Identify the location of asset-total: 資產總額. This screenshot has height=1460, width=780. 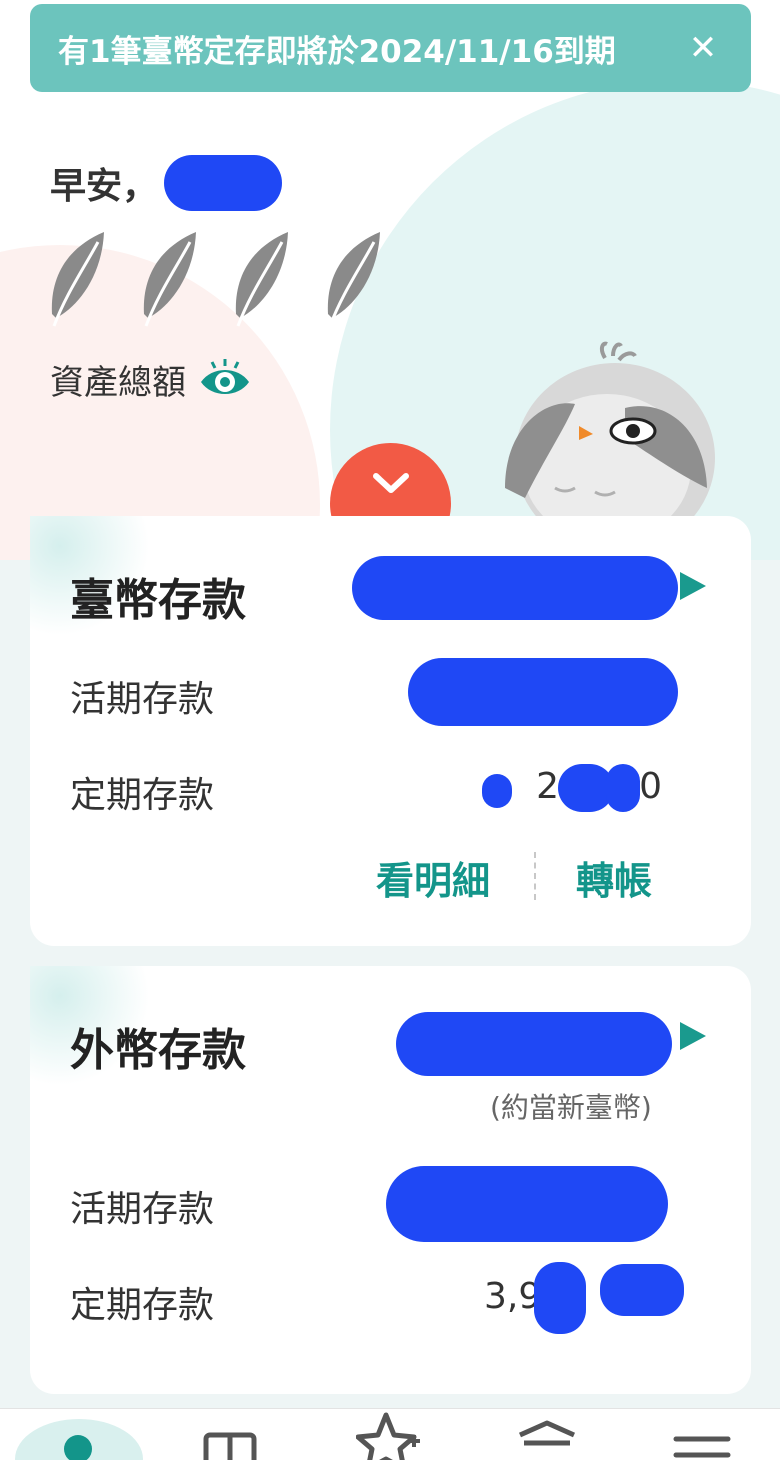
(151, 379).